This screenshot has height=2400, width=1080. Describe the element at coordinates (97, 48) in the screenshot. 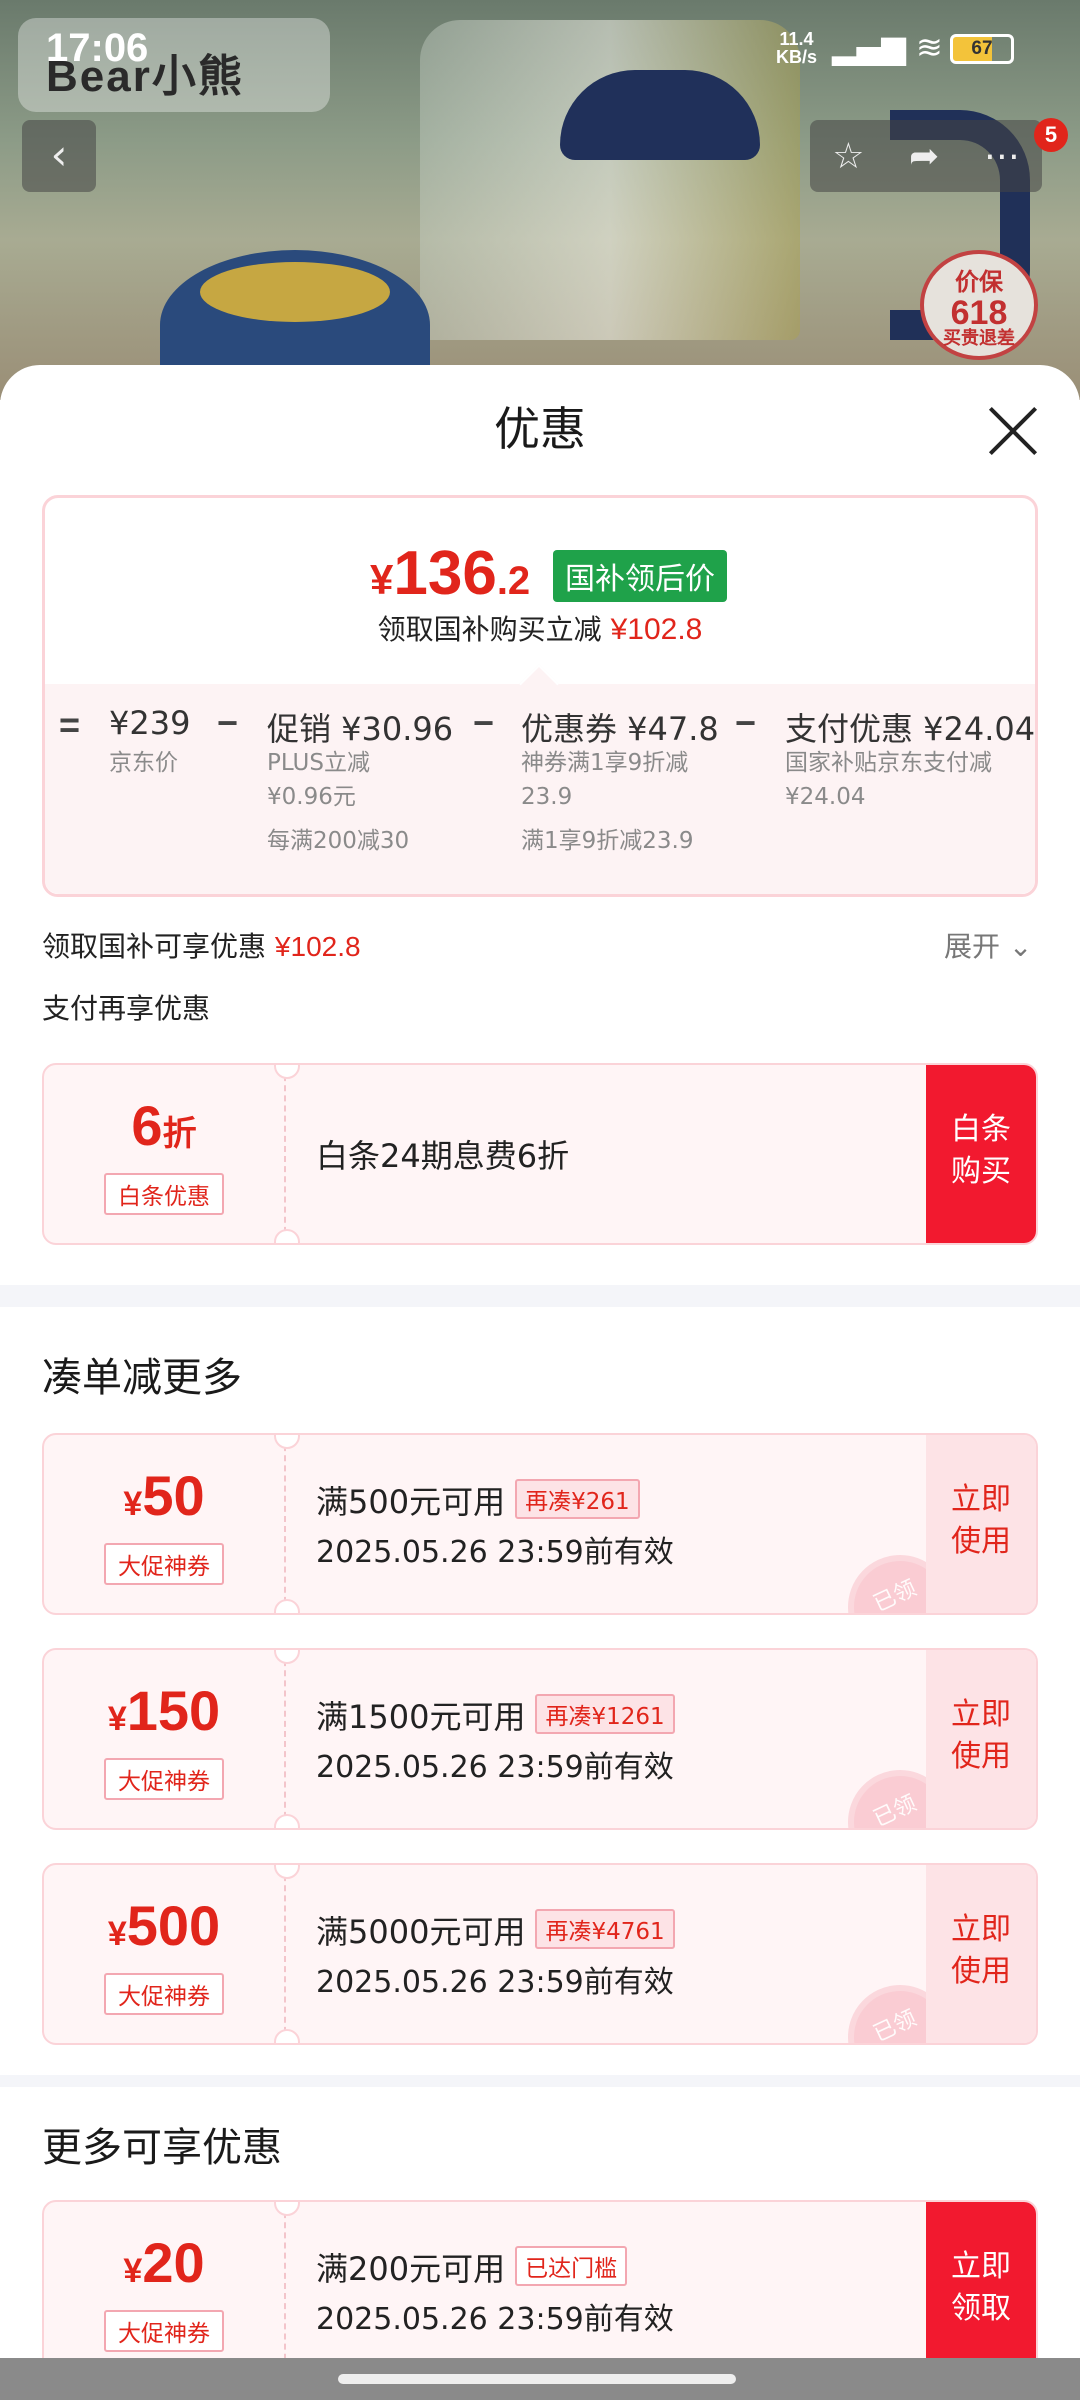

I see `status-time: 17:06` at that location.